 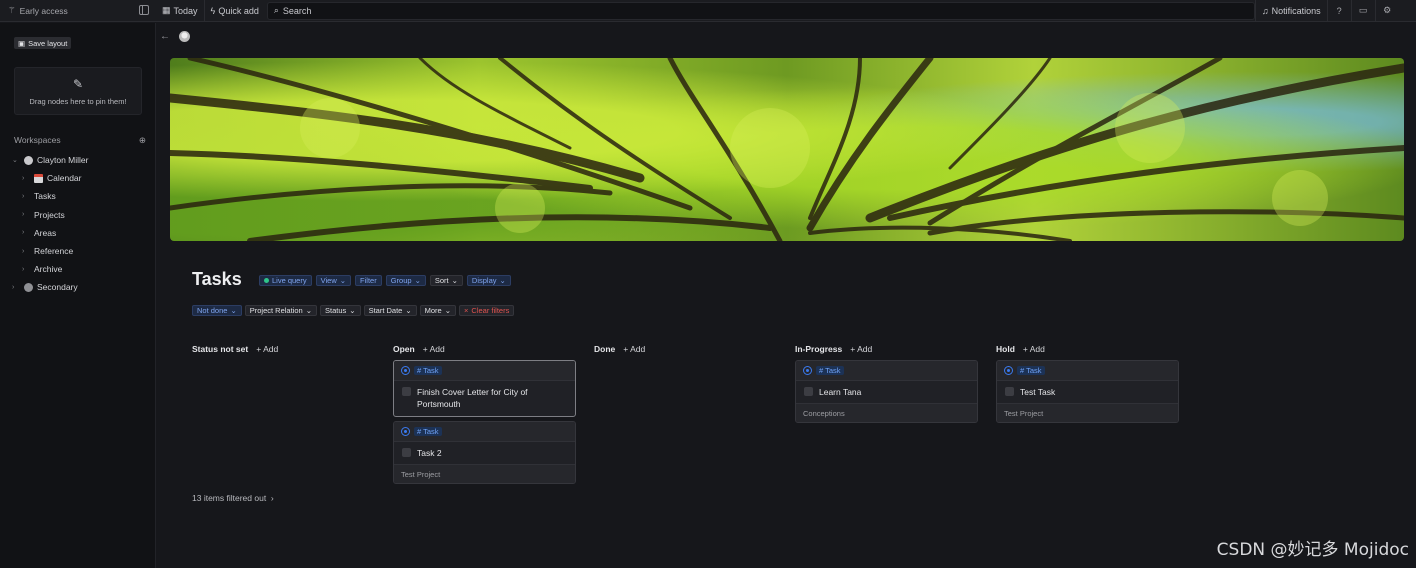 I want to click on display-button: Display ⌄, so click(x=488, y=280).